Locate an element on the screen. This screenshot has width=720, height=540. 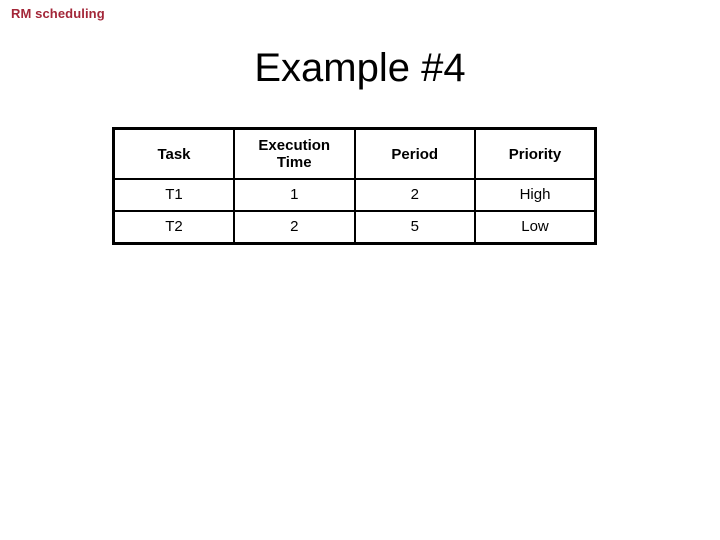
cell-execution-time: 2 is located at coordinates (294, 227).